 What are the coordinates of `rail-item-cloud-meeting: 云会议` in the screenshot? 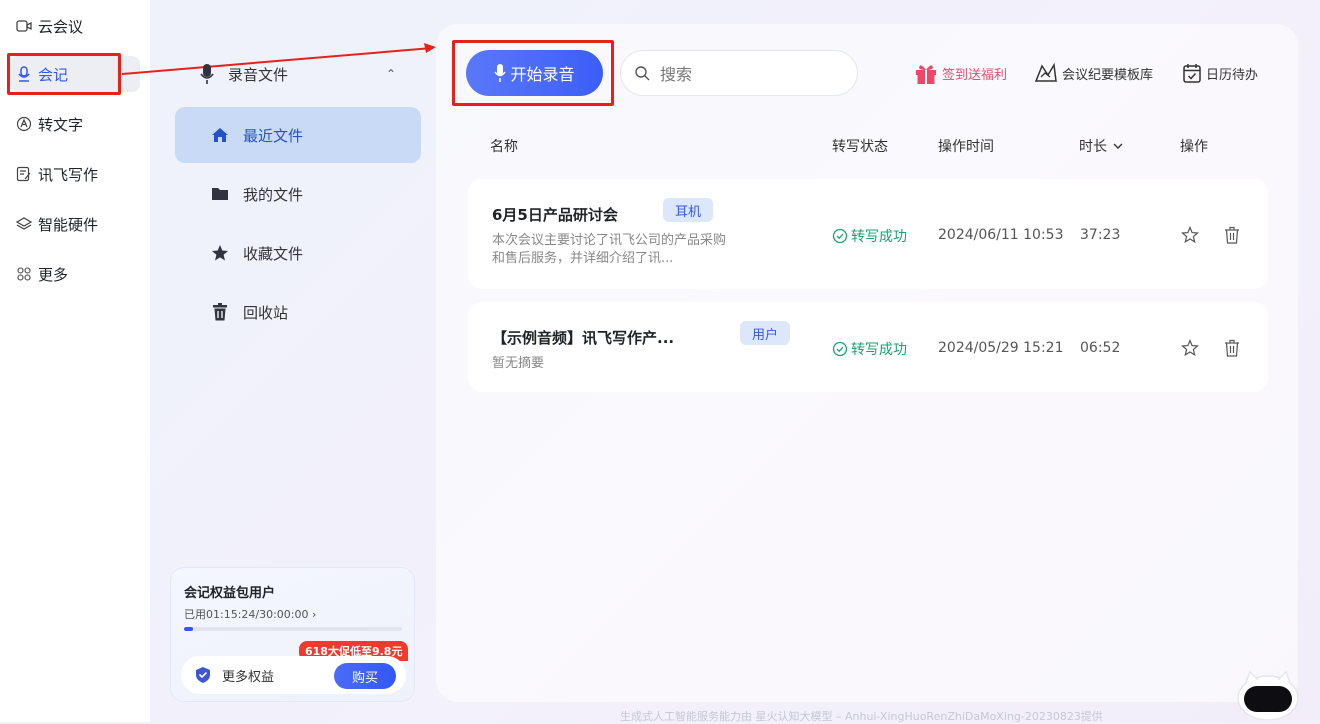 It's located at (75, 26).